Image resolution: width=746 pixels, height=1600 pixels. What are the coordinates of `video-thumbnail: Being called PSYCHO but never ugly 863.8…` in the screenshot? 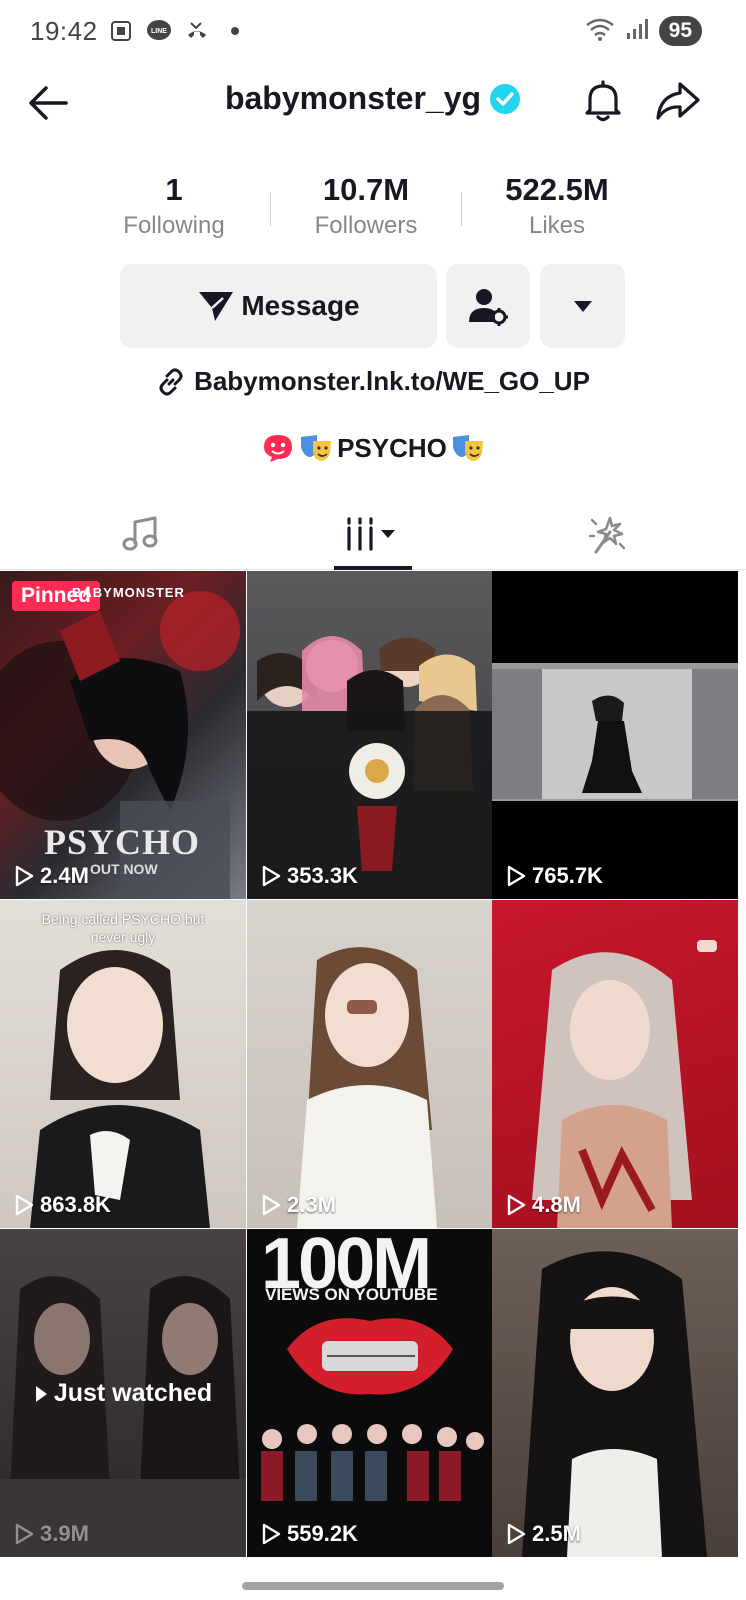 It's located at (123, 1064).